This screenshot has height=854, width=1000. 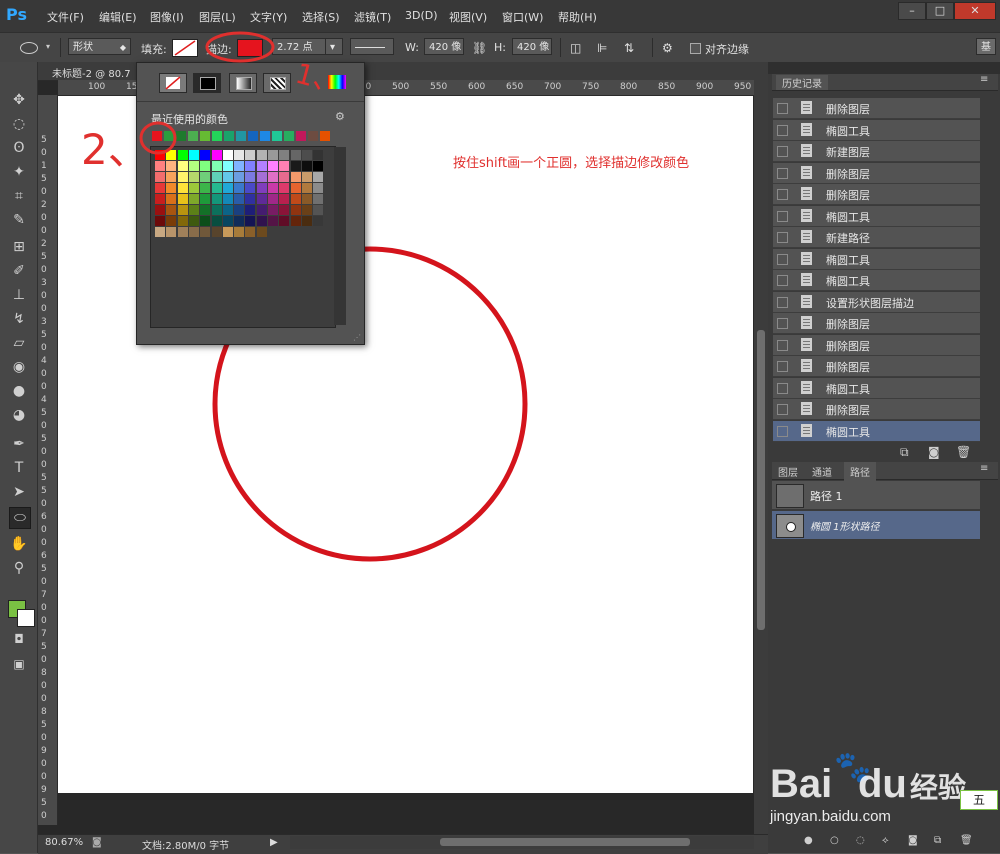 What do you see at coordinates (340, 116) in the screenshot?
I see `gear-icon: ⚙` at bounding box center [340, 116].